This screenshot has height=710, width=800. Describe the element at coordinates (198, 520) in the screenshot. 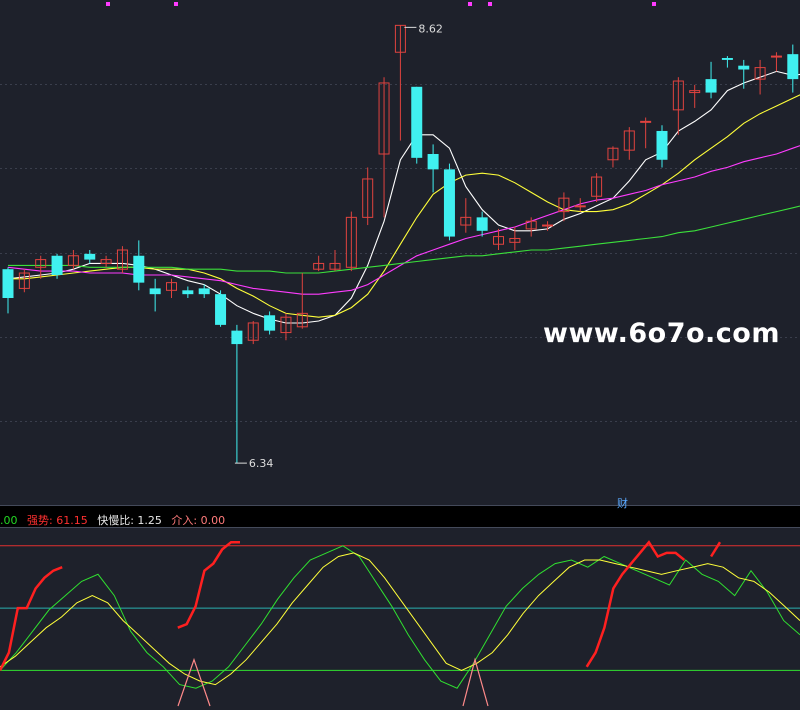

I see `legend-entry: 介入: 0.00` at that location.